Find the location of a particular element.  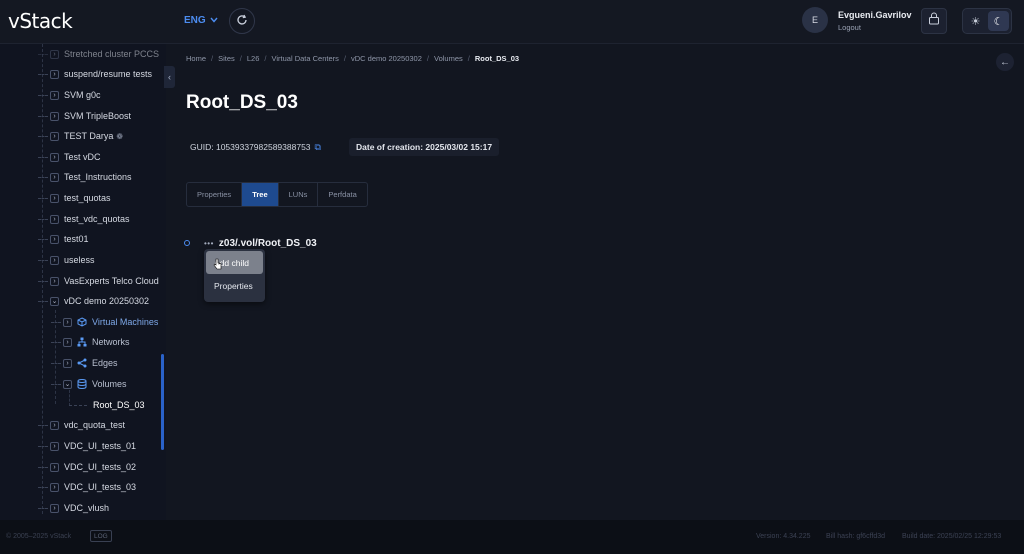

sidebar-item: › Stretched cluster PCCS is located at coordinates (98, 54).